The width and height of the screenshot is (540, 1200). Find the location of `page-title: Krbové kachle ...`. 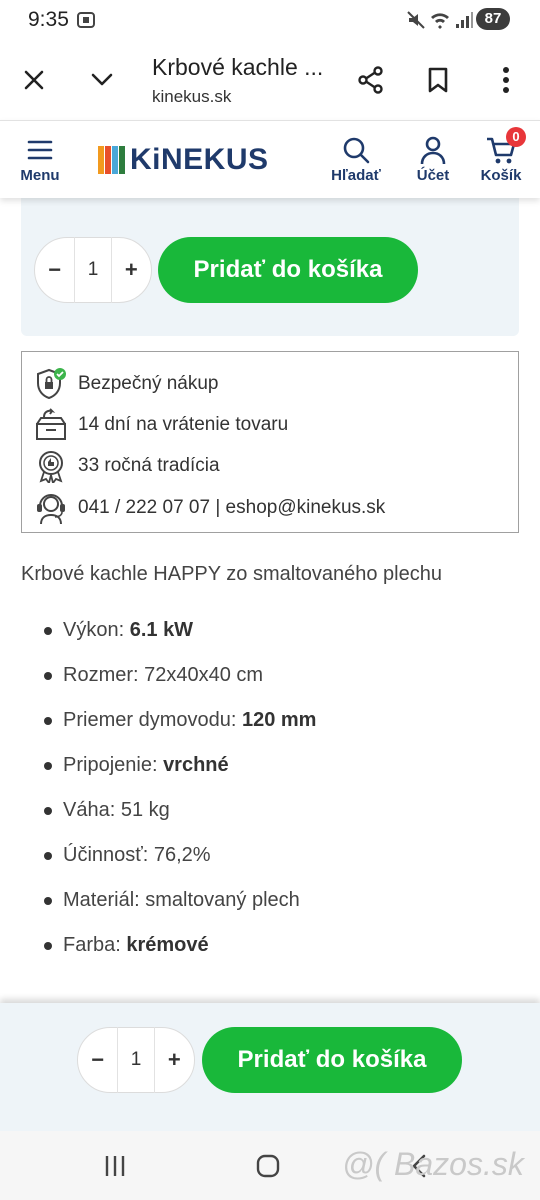

page-title: Krbové kachle ... is located at coordinates (238, 67).